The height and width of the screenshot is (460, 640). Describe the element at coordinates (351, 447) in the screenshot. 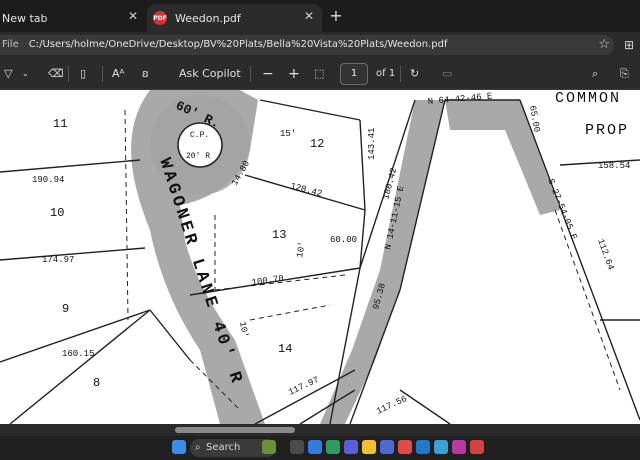

I see `teams-icon` at that location.